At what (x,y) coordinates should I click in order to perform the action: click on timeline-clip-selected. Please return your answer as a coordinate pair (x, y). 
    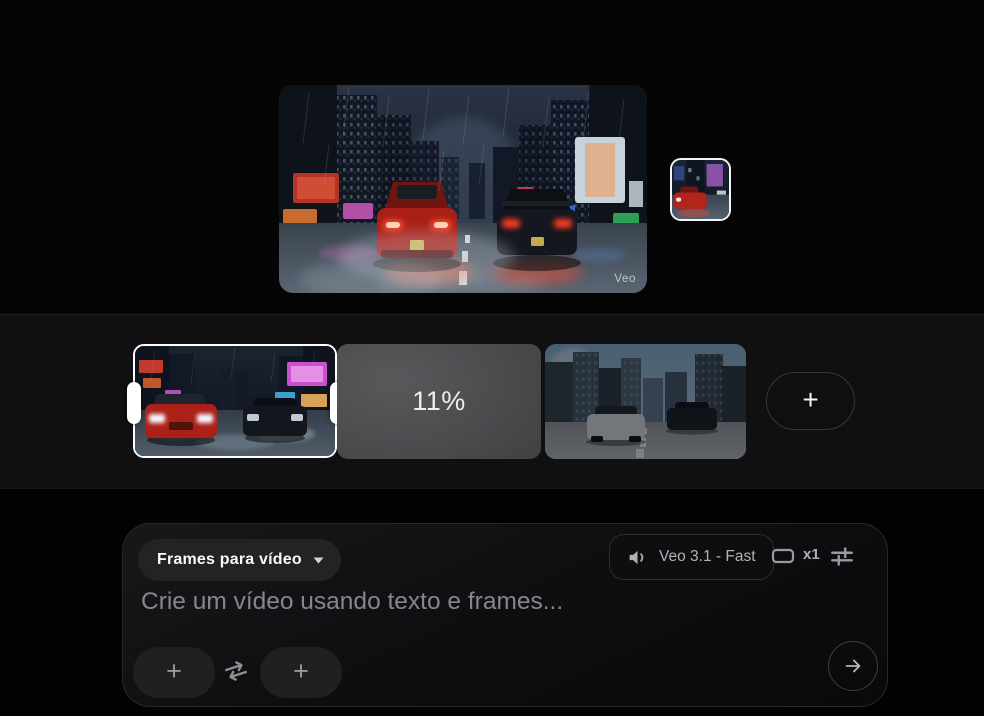
    Looking at the image, I should click on (235, 401).